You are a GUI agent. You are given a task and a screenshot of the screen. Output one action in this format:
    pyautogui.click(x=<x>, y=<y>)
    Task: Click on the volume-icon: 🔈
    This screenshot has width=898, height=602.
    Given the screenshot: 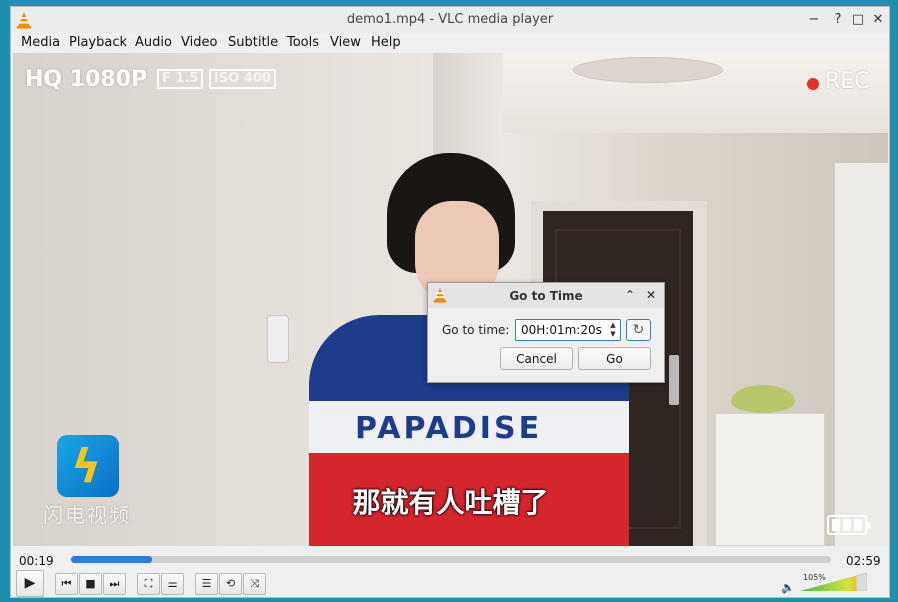 What is the action you would take?
    pyautogui.click(x=788, y=587)
    